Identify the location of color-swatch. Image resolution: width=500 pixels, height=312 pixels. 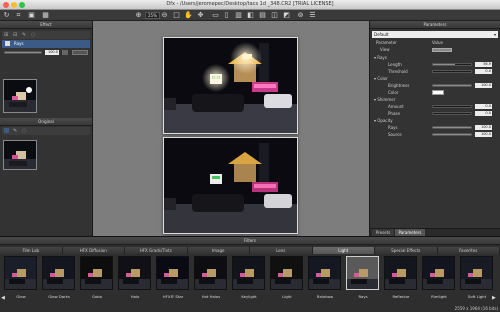
(438, 92).